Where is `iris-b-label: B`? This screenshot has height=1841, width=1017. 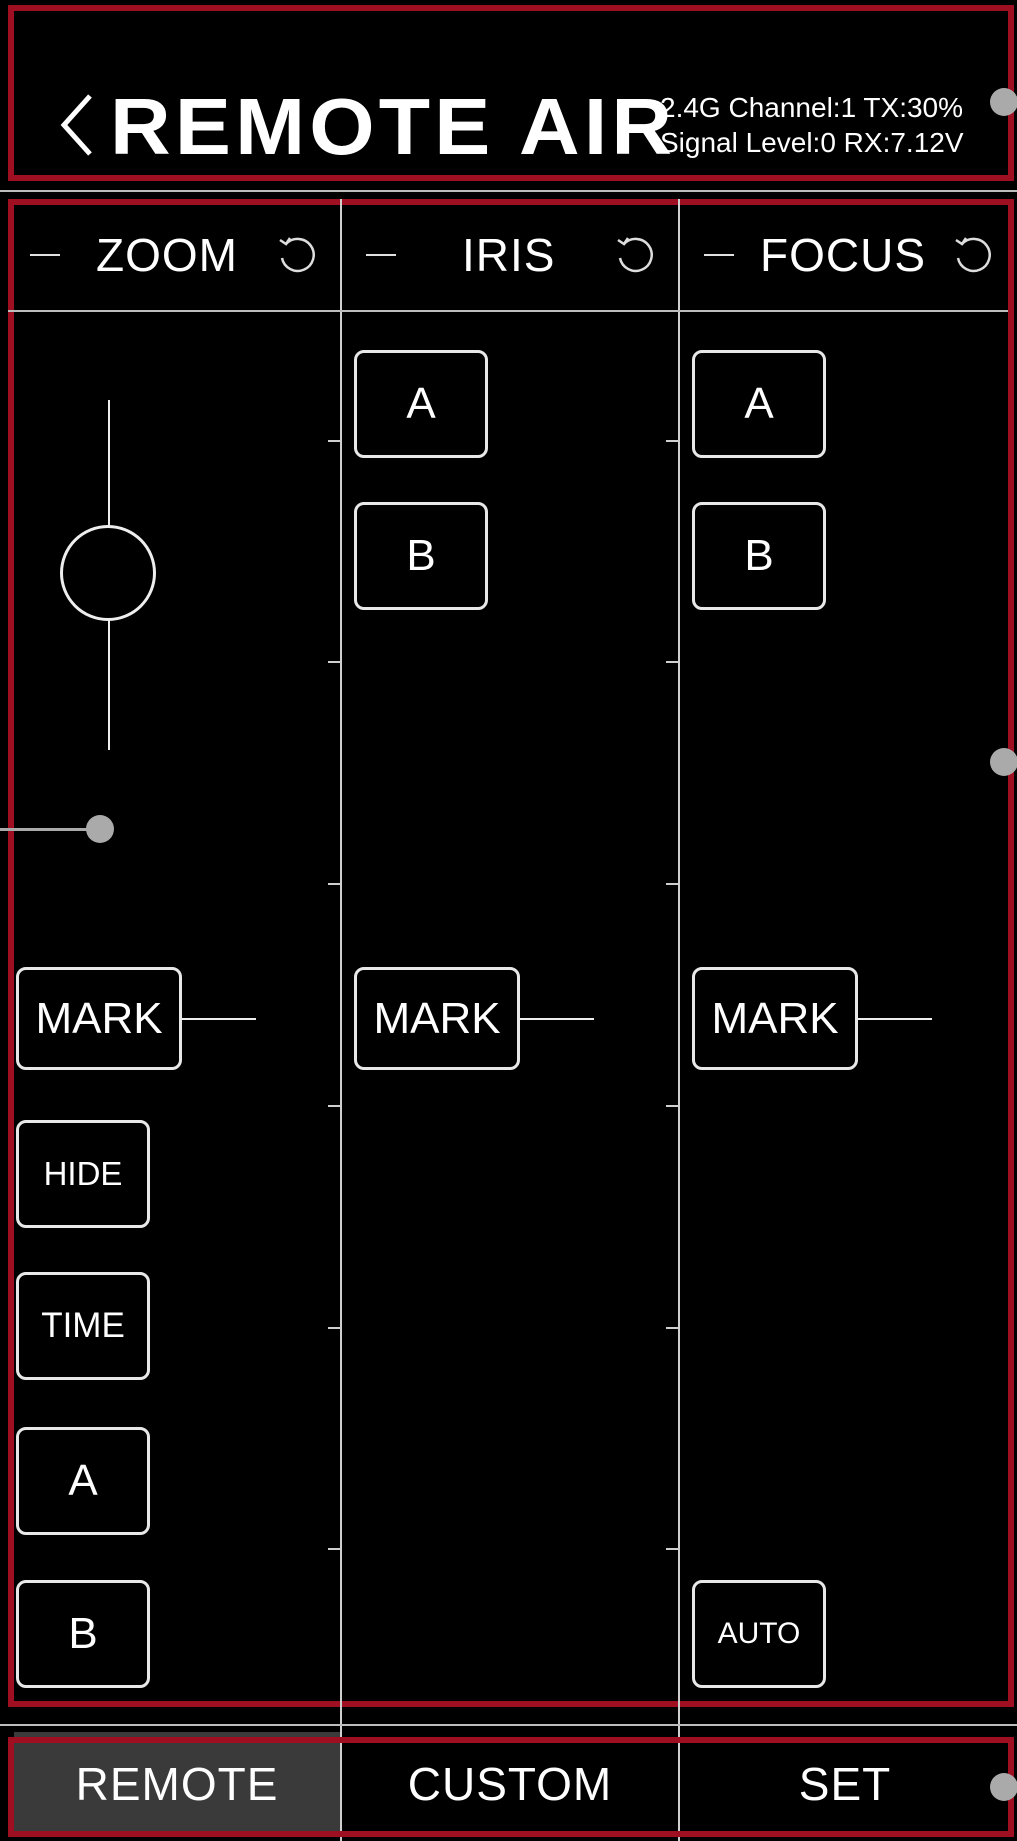 iris-b-label: B is located at coordinates (421, 555).